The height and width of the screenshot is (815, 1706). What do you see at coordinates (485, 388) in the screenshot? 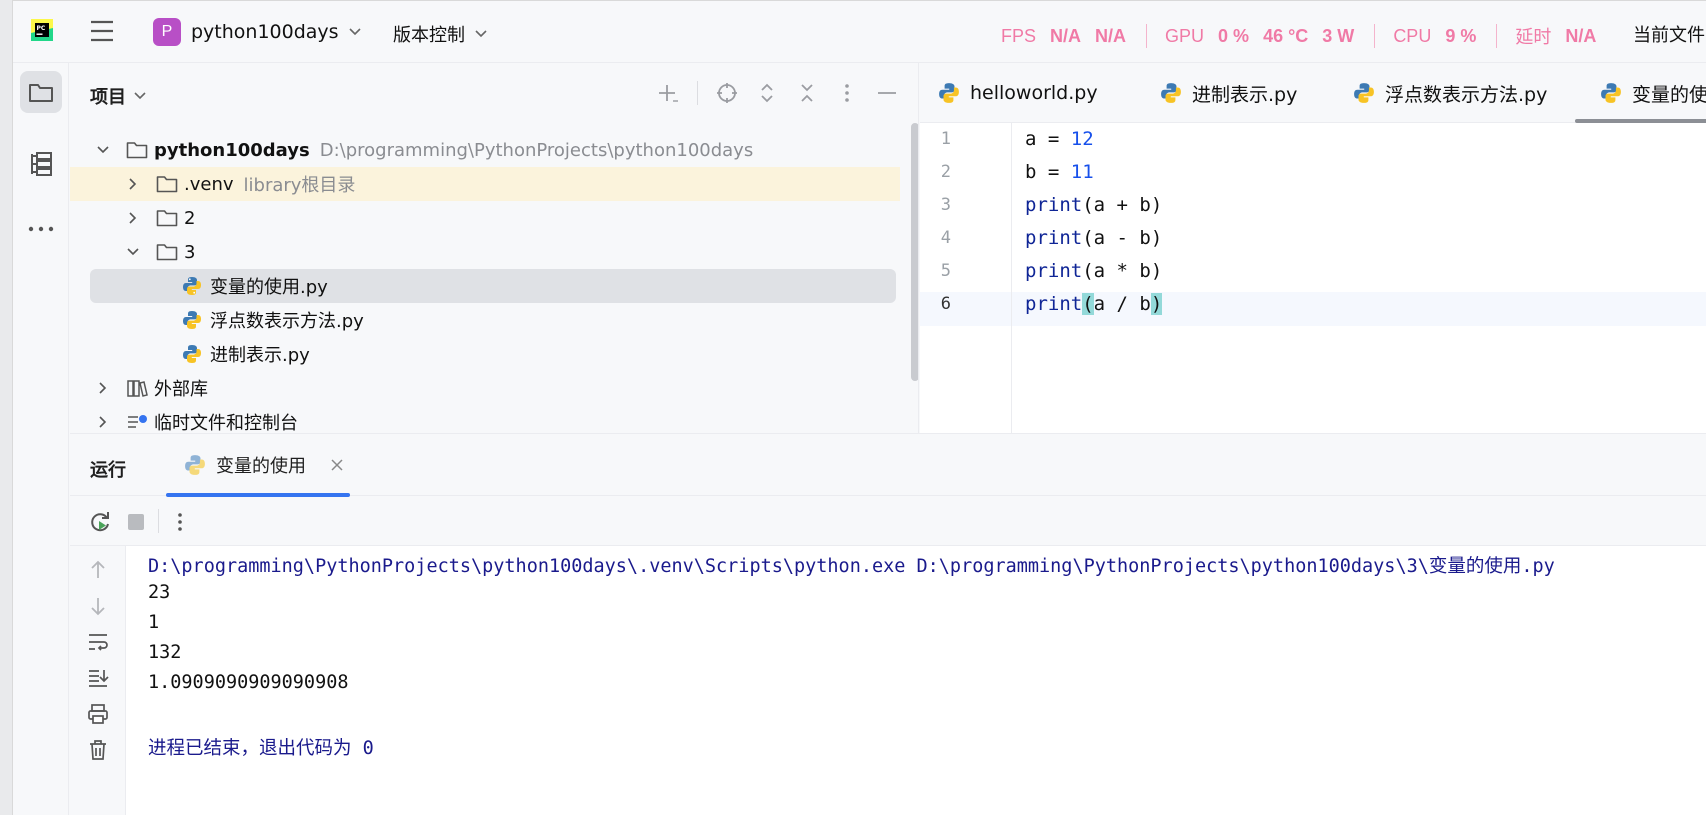
I see `tree-item-external-libraries: 外部库` at bounding box center [485, 388].